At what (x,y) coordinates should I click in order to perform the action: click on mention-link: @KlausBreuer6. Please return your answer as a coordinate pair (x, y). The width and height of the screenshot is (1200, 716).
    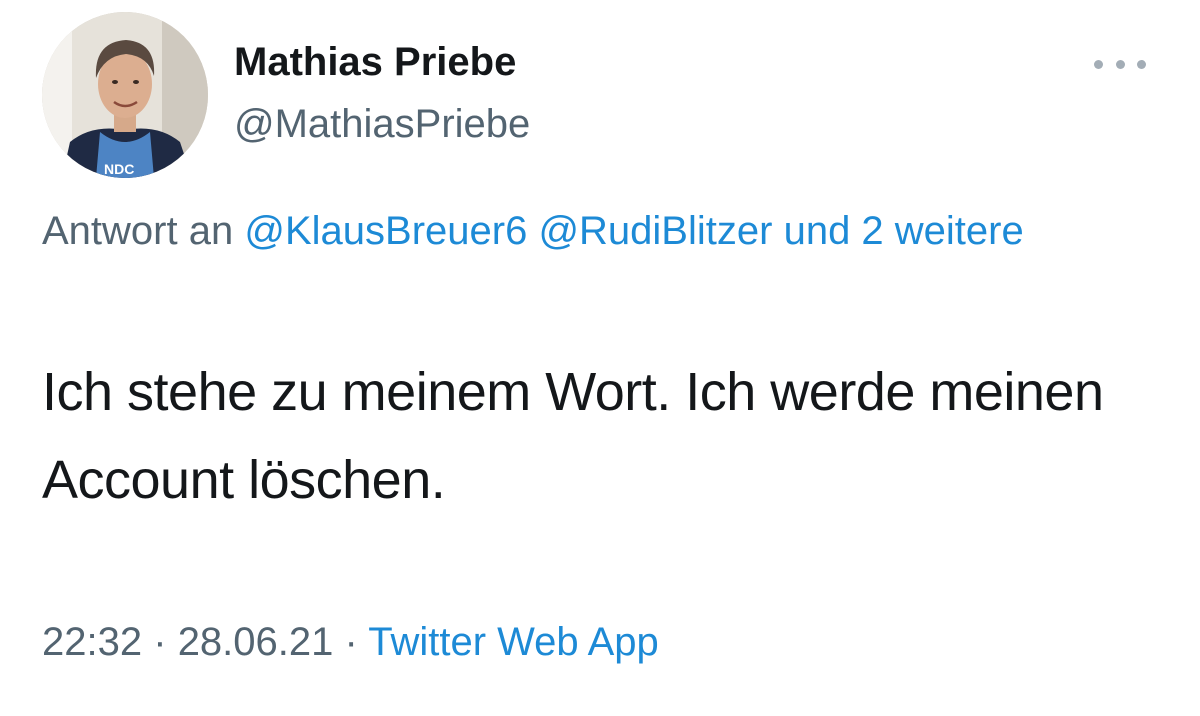
    Looking at the image, I should click on (385, 231).